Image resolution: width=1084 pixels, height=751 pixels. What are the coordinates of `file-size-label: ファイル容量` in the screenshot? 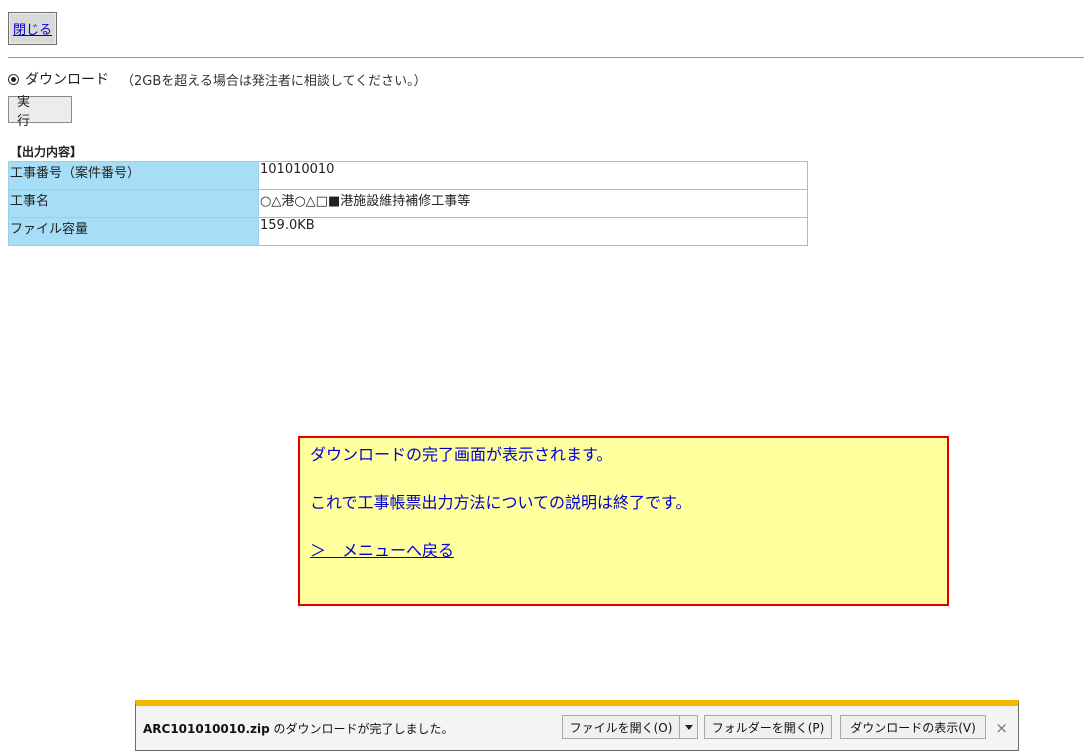 It's located at (133, 231).